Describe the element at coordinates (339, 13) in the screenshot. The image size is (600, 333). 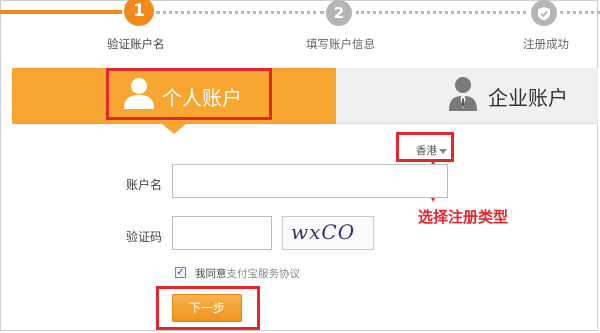
I see `step-2-circle: 2` at that location.